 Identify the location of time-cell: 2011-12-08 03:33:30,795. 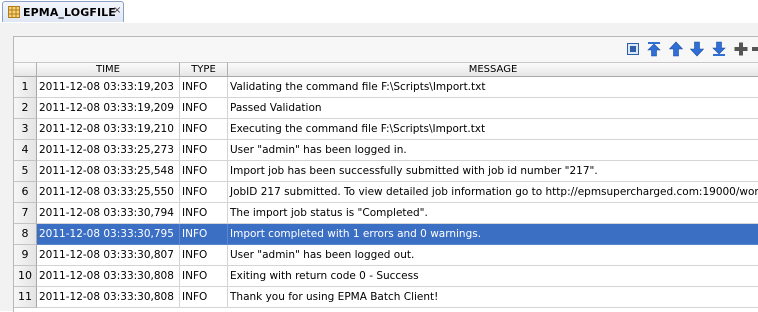
(108, 234).